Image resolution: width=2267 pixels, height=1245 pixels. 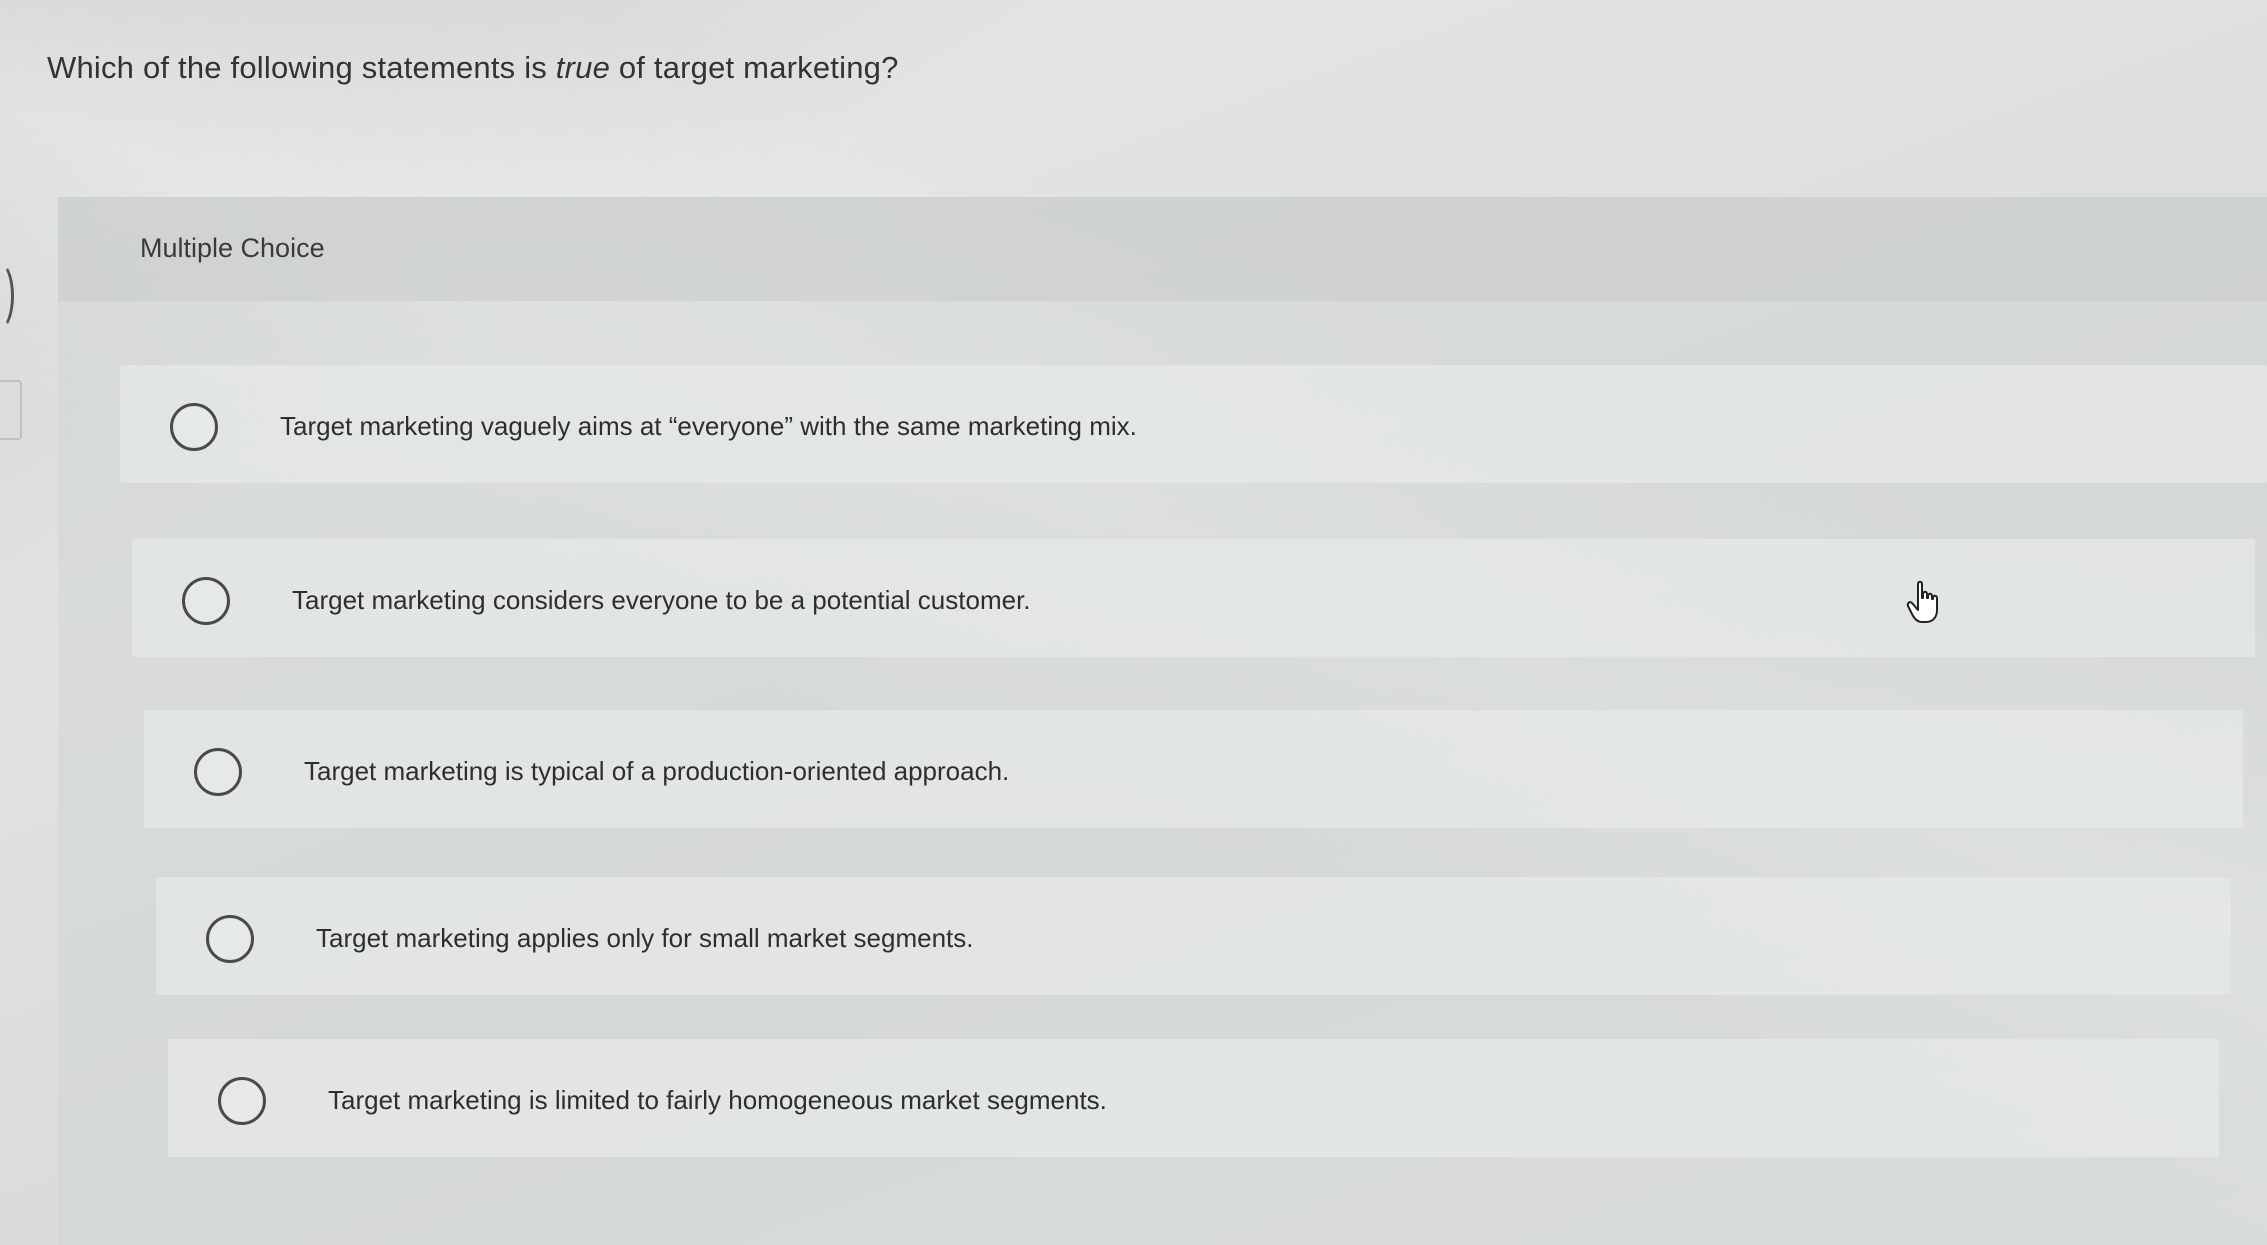 I want to click on panel-header-label: Multiple Choice, so click(x=232, y=248).